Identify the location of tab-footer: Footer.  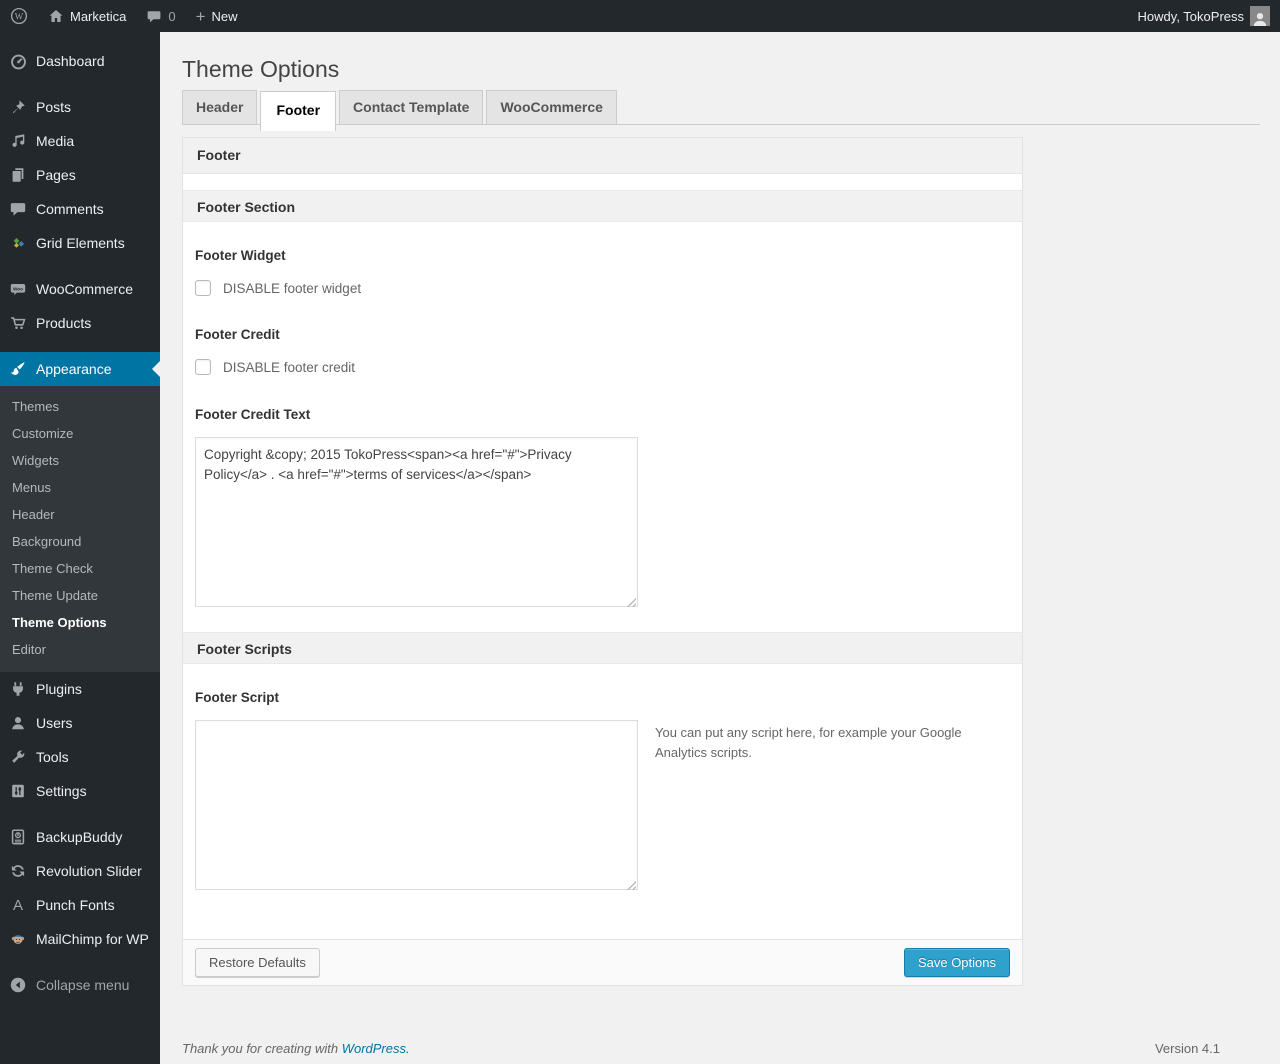
(298, 110).